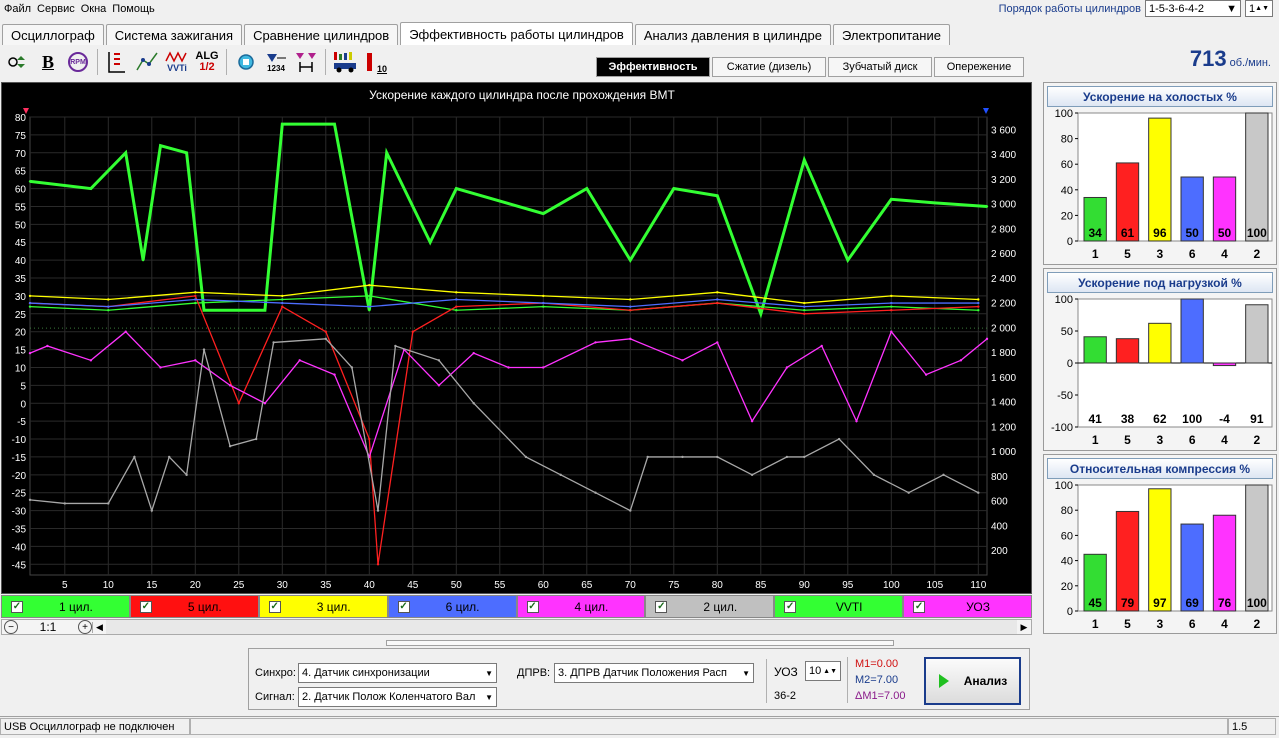  I want to click on bars-icon, so click(345, 62).